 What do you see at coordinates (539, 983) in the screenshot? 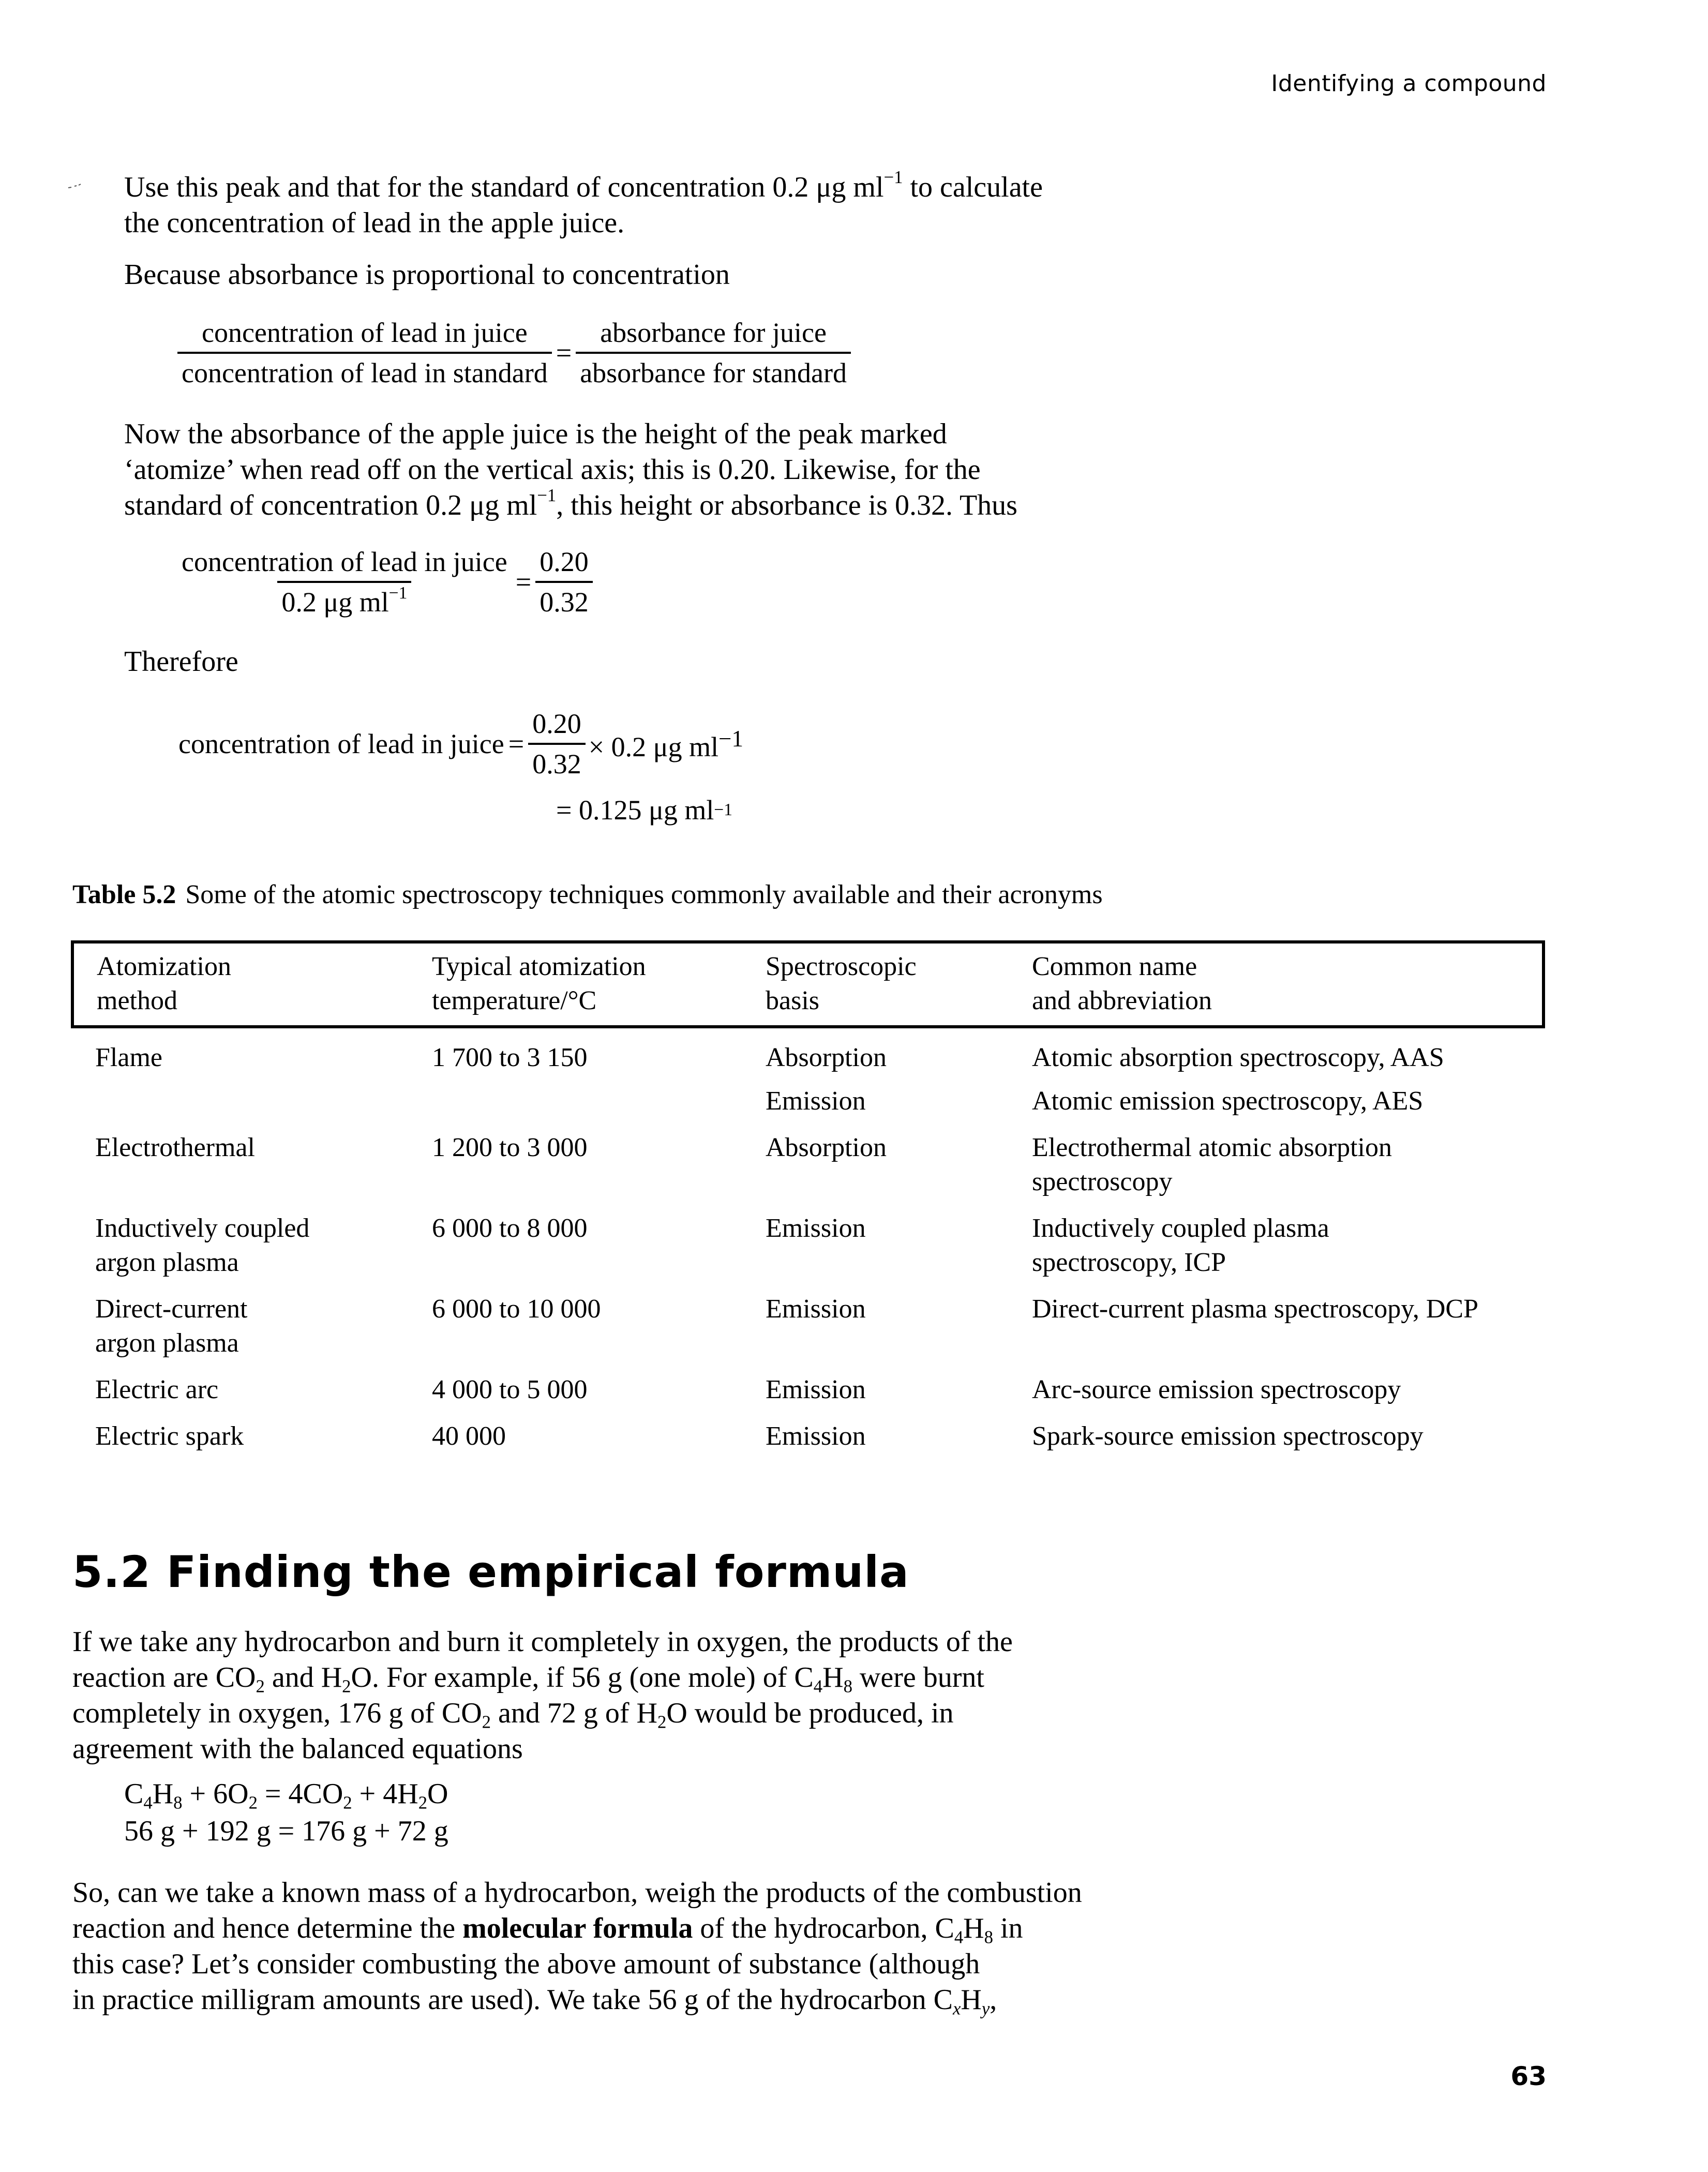
I see `header-temperature: Typical atomization temperature/°C` at bounding box center [539, 983].